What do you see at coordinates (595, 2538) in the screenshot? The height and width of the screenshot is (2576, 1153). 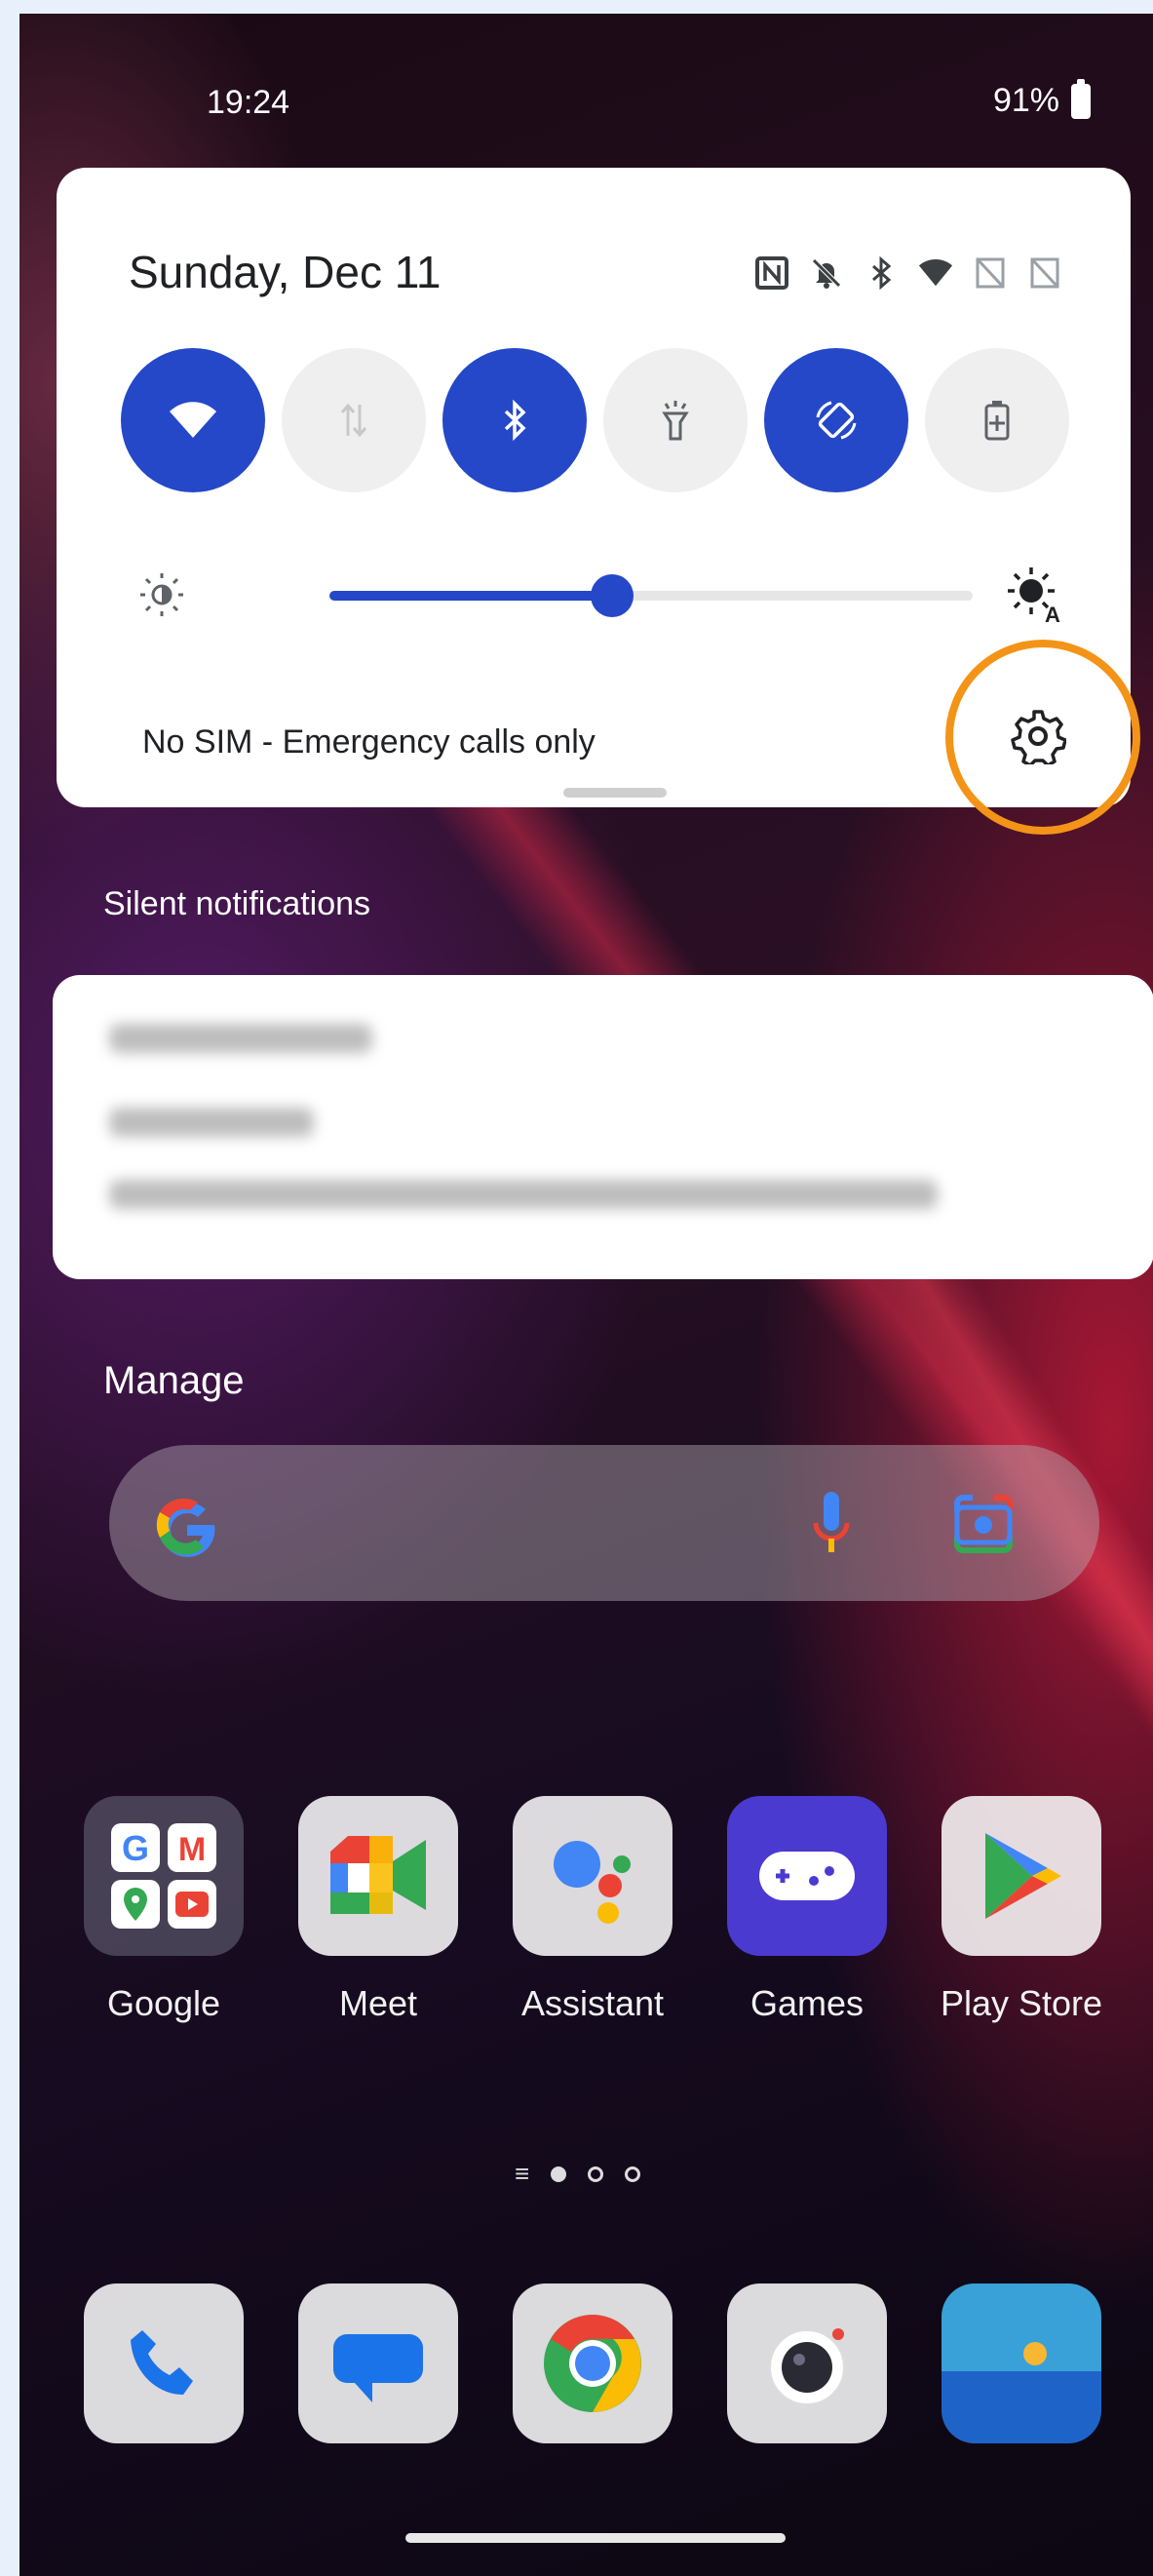 I see `gesture-navigation-bar` at bounding box center [595, 2538].